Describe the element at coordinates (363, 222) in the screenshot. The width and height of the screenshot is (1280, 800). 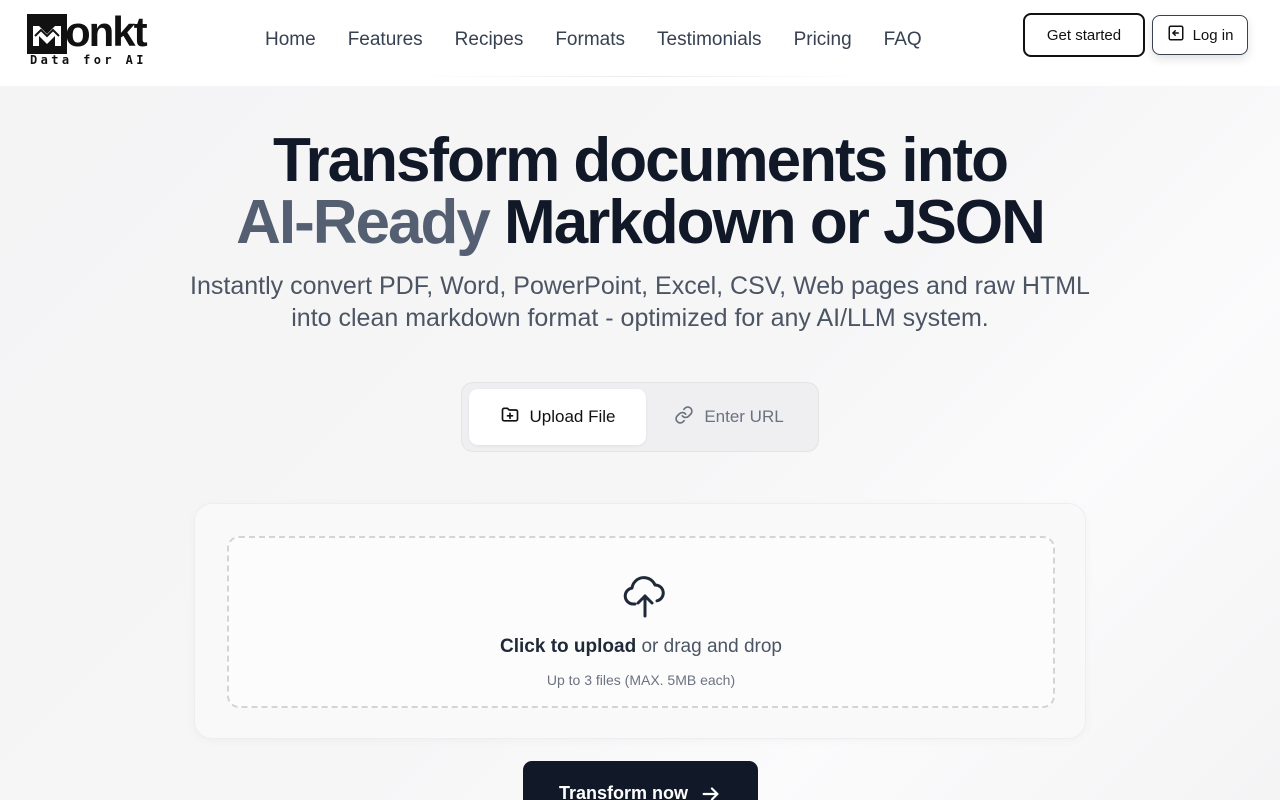
I see `hero-title-accent: AI-Ready` at that location.